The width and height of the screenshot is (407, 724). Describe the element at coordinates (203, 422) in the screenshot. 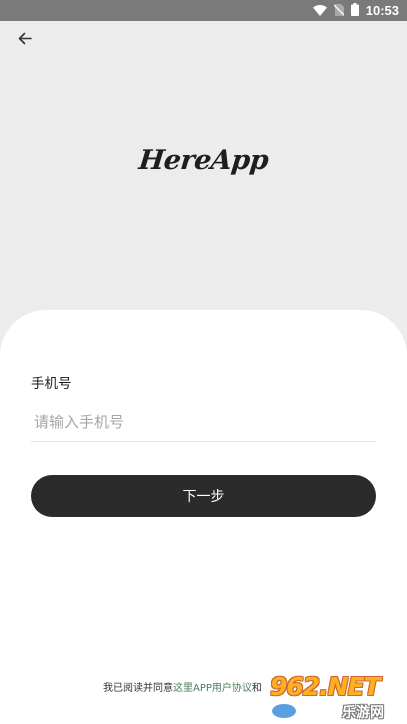

I see `phone-input` at that location.